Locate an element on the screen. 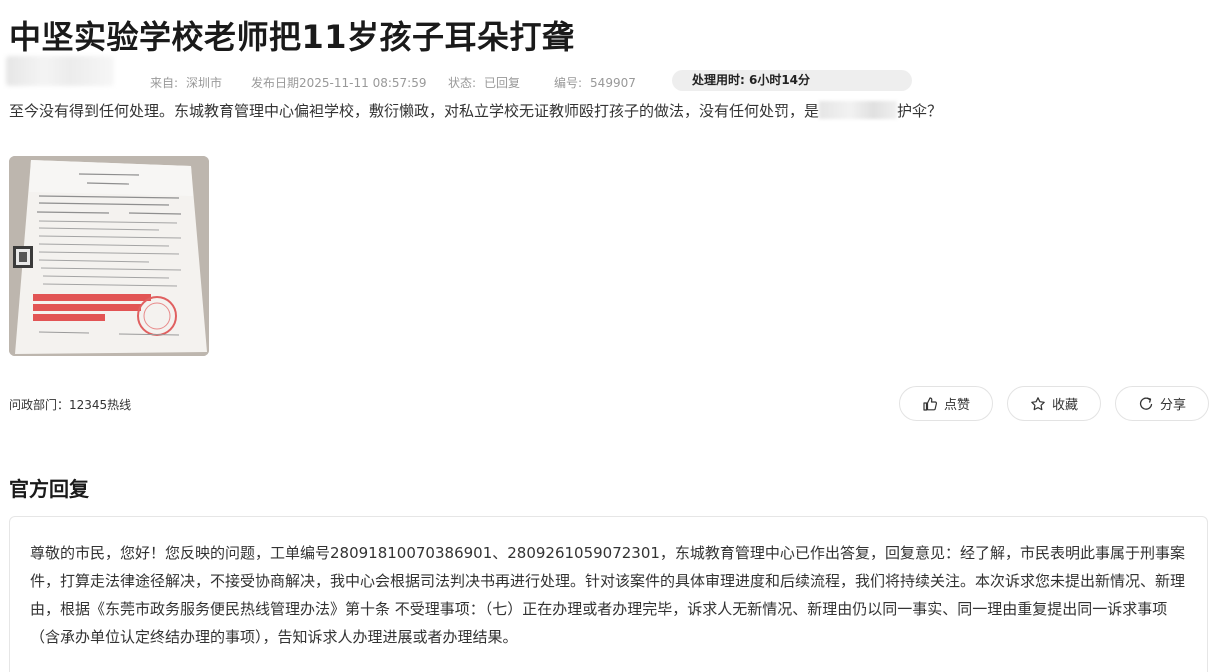  meta-id-value: 549907 is located at coordinates (613, 83).